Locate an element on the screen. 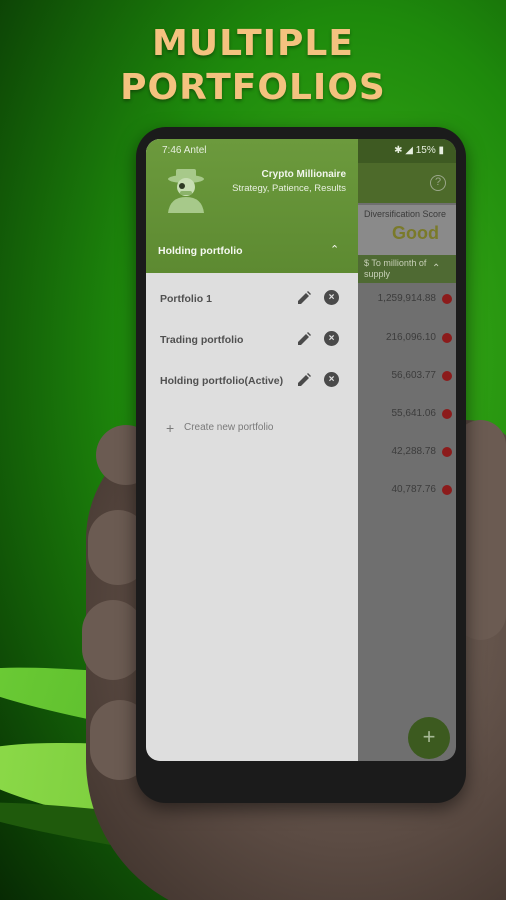  portfolio-item-active: Holding portfolio(Active) × is located at coordinates (252, 381).